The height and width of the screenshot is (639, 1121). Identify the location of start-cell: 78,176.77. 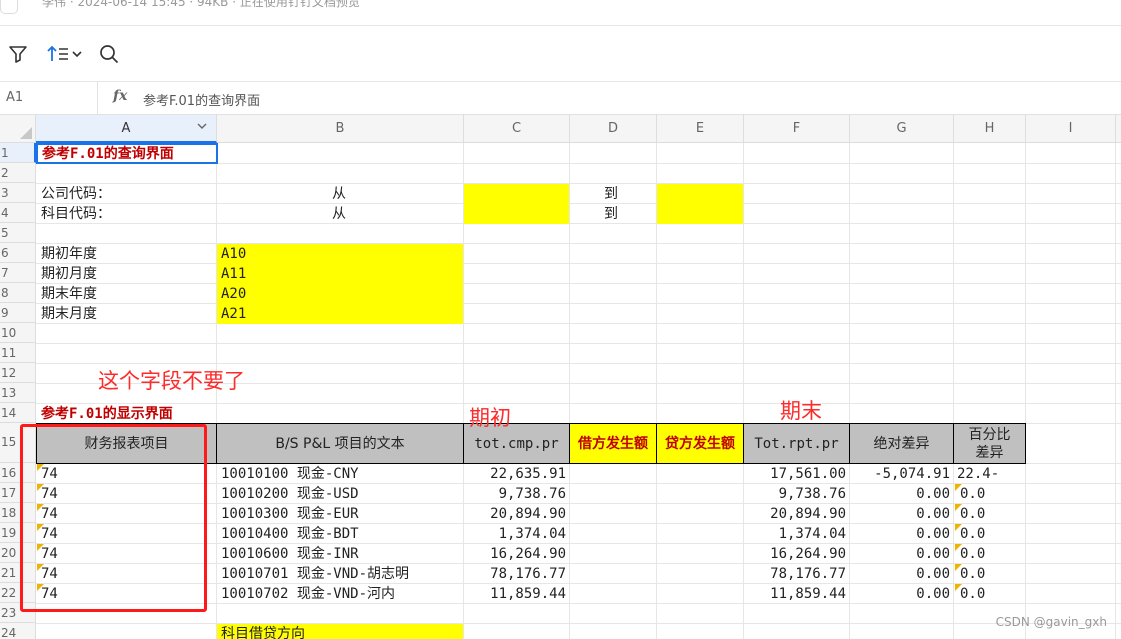
(515, 574).